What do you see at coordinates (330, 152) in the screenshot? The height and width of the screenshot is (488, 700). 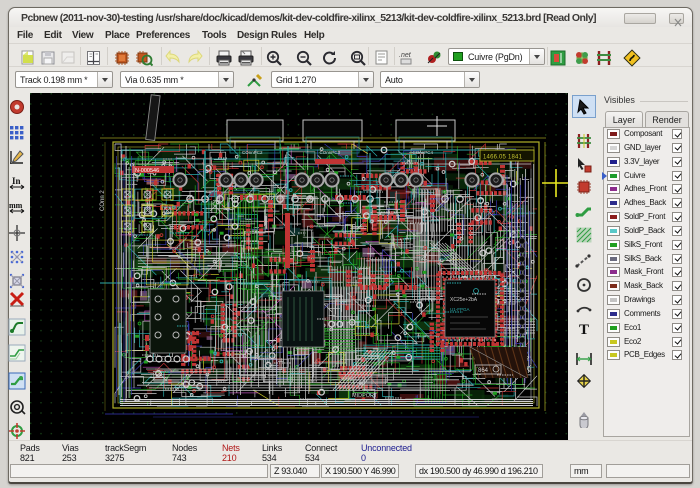 I see `svg-text: COnnPC3` at bounding box center [330, 152].